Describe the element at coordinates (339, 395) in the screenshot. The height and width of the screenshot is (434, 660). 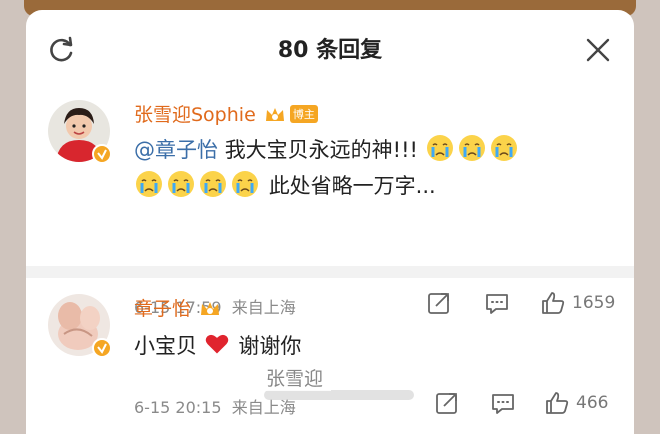
I see `watermark-bar` at that location.